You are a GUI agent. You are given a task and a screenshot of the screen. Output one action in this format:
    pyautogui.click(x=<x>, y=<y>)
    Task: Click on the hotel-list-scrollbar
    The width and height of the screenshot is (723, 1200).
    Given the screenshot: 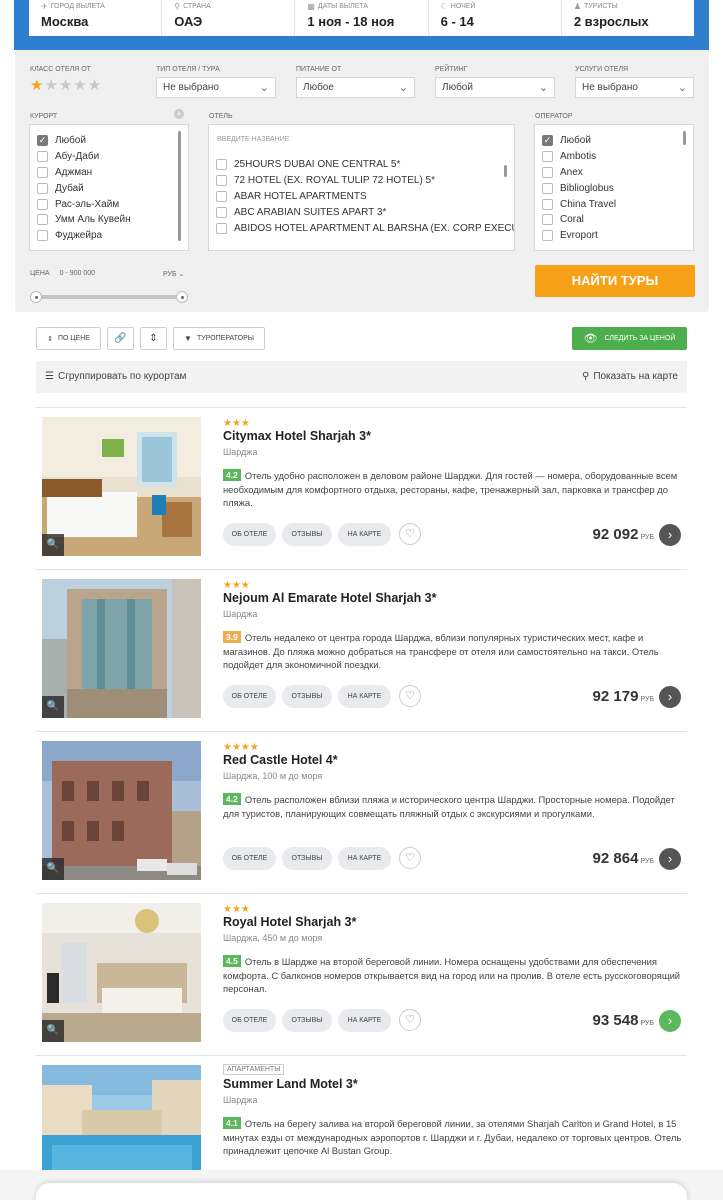 What is the action you would take?
    pyautogui.click(x=505, y=171)
    